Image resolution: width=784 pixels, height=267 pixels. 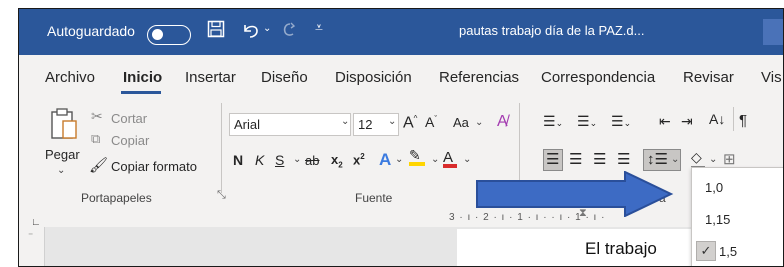 I want to click on font-group-label: Fuente, so click(x=374, y=198).